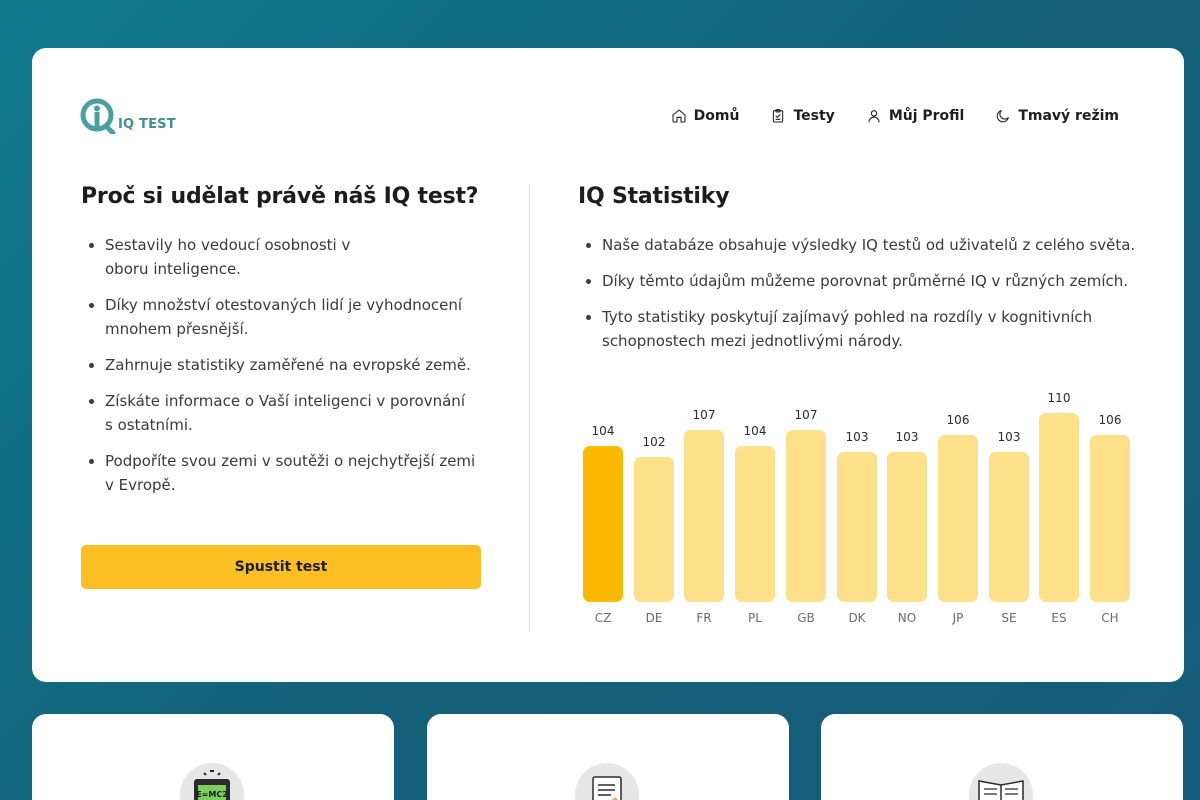 The width and height of the screenshot is (1200, 800). What do you see at coordinates (1059, 618) in the screenshot?
I see `bar-category-label: ES` at bounding box center [1059, 618].